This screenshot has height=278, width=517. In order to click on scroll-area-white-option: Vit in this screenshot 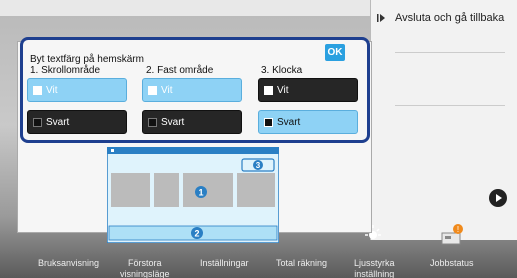, I will do `click(77, 90)`.